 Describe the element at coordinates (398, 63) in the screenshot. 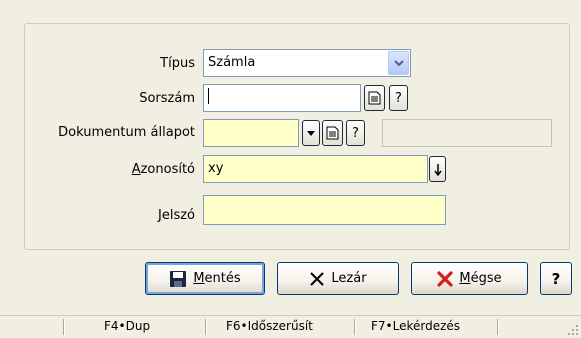

I see `chevron-down-icon` at that location.